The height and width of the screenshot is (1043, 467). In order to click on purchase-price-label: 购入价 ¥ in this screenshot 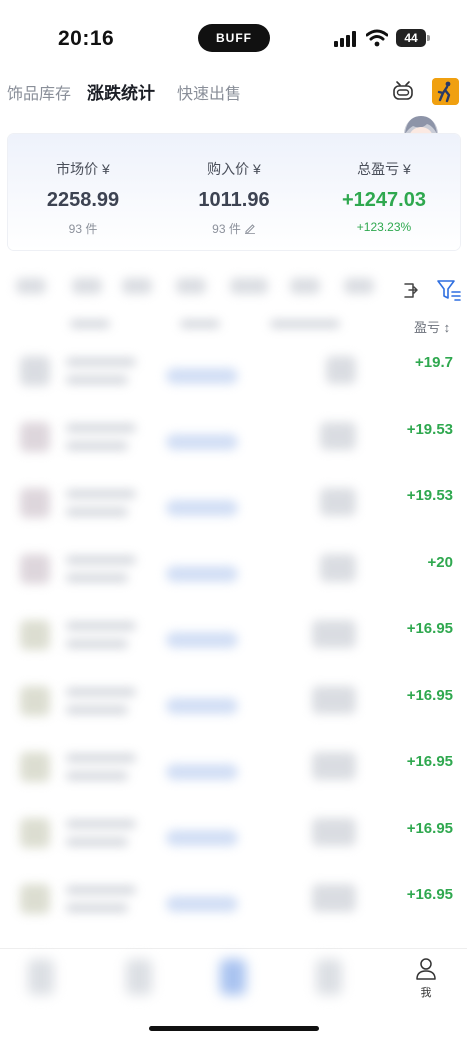, I will do `click(234, 169)`.